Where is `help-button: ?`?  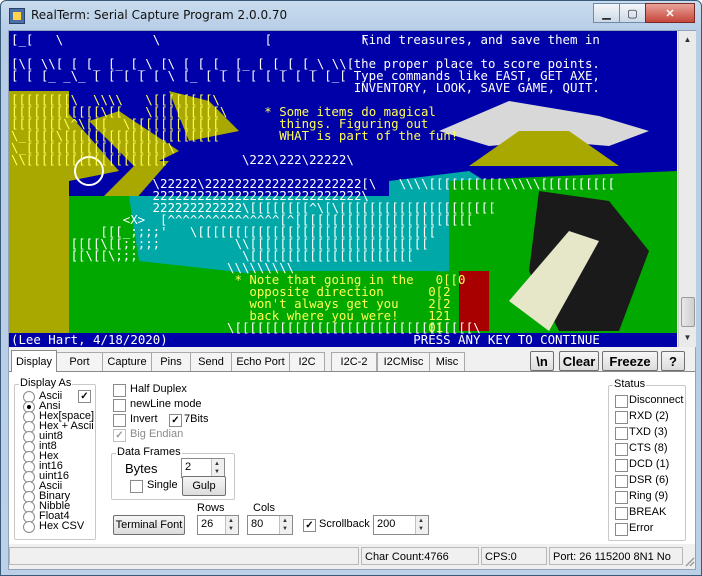
help-button: ? is located at coordinates (673, 361).